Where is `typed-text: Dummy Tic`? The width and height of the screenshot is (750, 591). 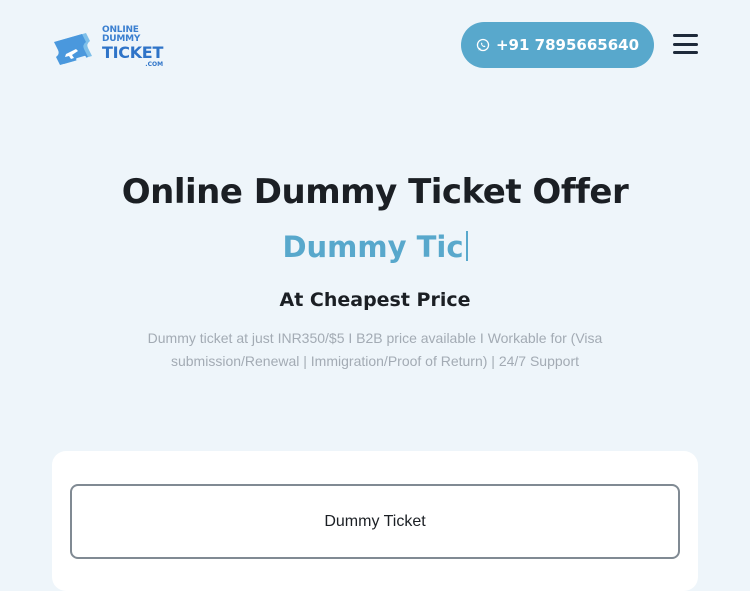
typed-text: Dummy Tic is located at coordinates (373, 247).